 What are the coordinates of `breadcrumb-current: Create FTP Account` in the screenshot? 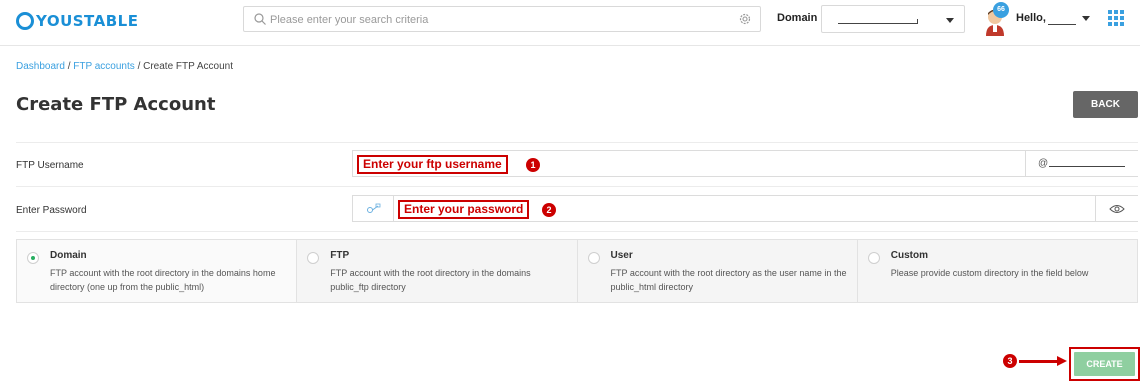 It's located at (188, 66).